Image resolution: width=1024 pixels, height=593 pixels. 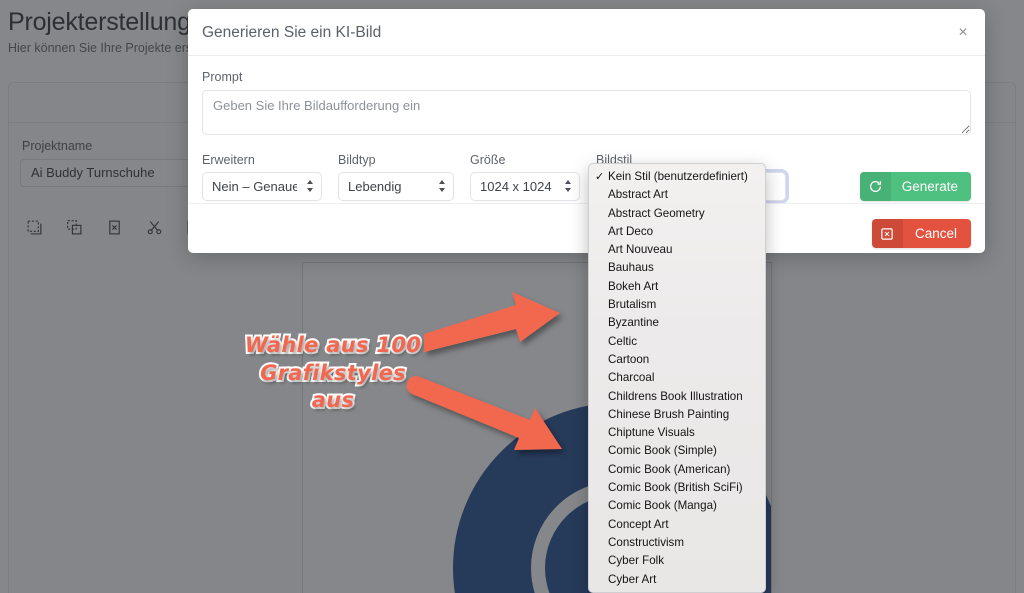 I want to click on control-bildtyp: Bildtyp Lebendig, so click(x=396, y=177).